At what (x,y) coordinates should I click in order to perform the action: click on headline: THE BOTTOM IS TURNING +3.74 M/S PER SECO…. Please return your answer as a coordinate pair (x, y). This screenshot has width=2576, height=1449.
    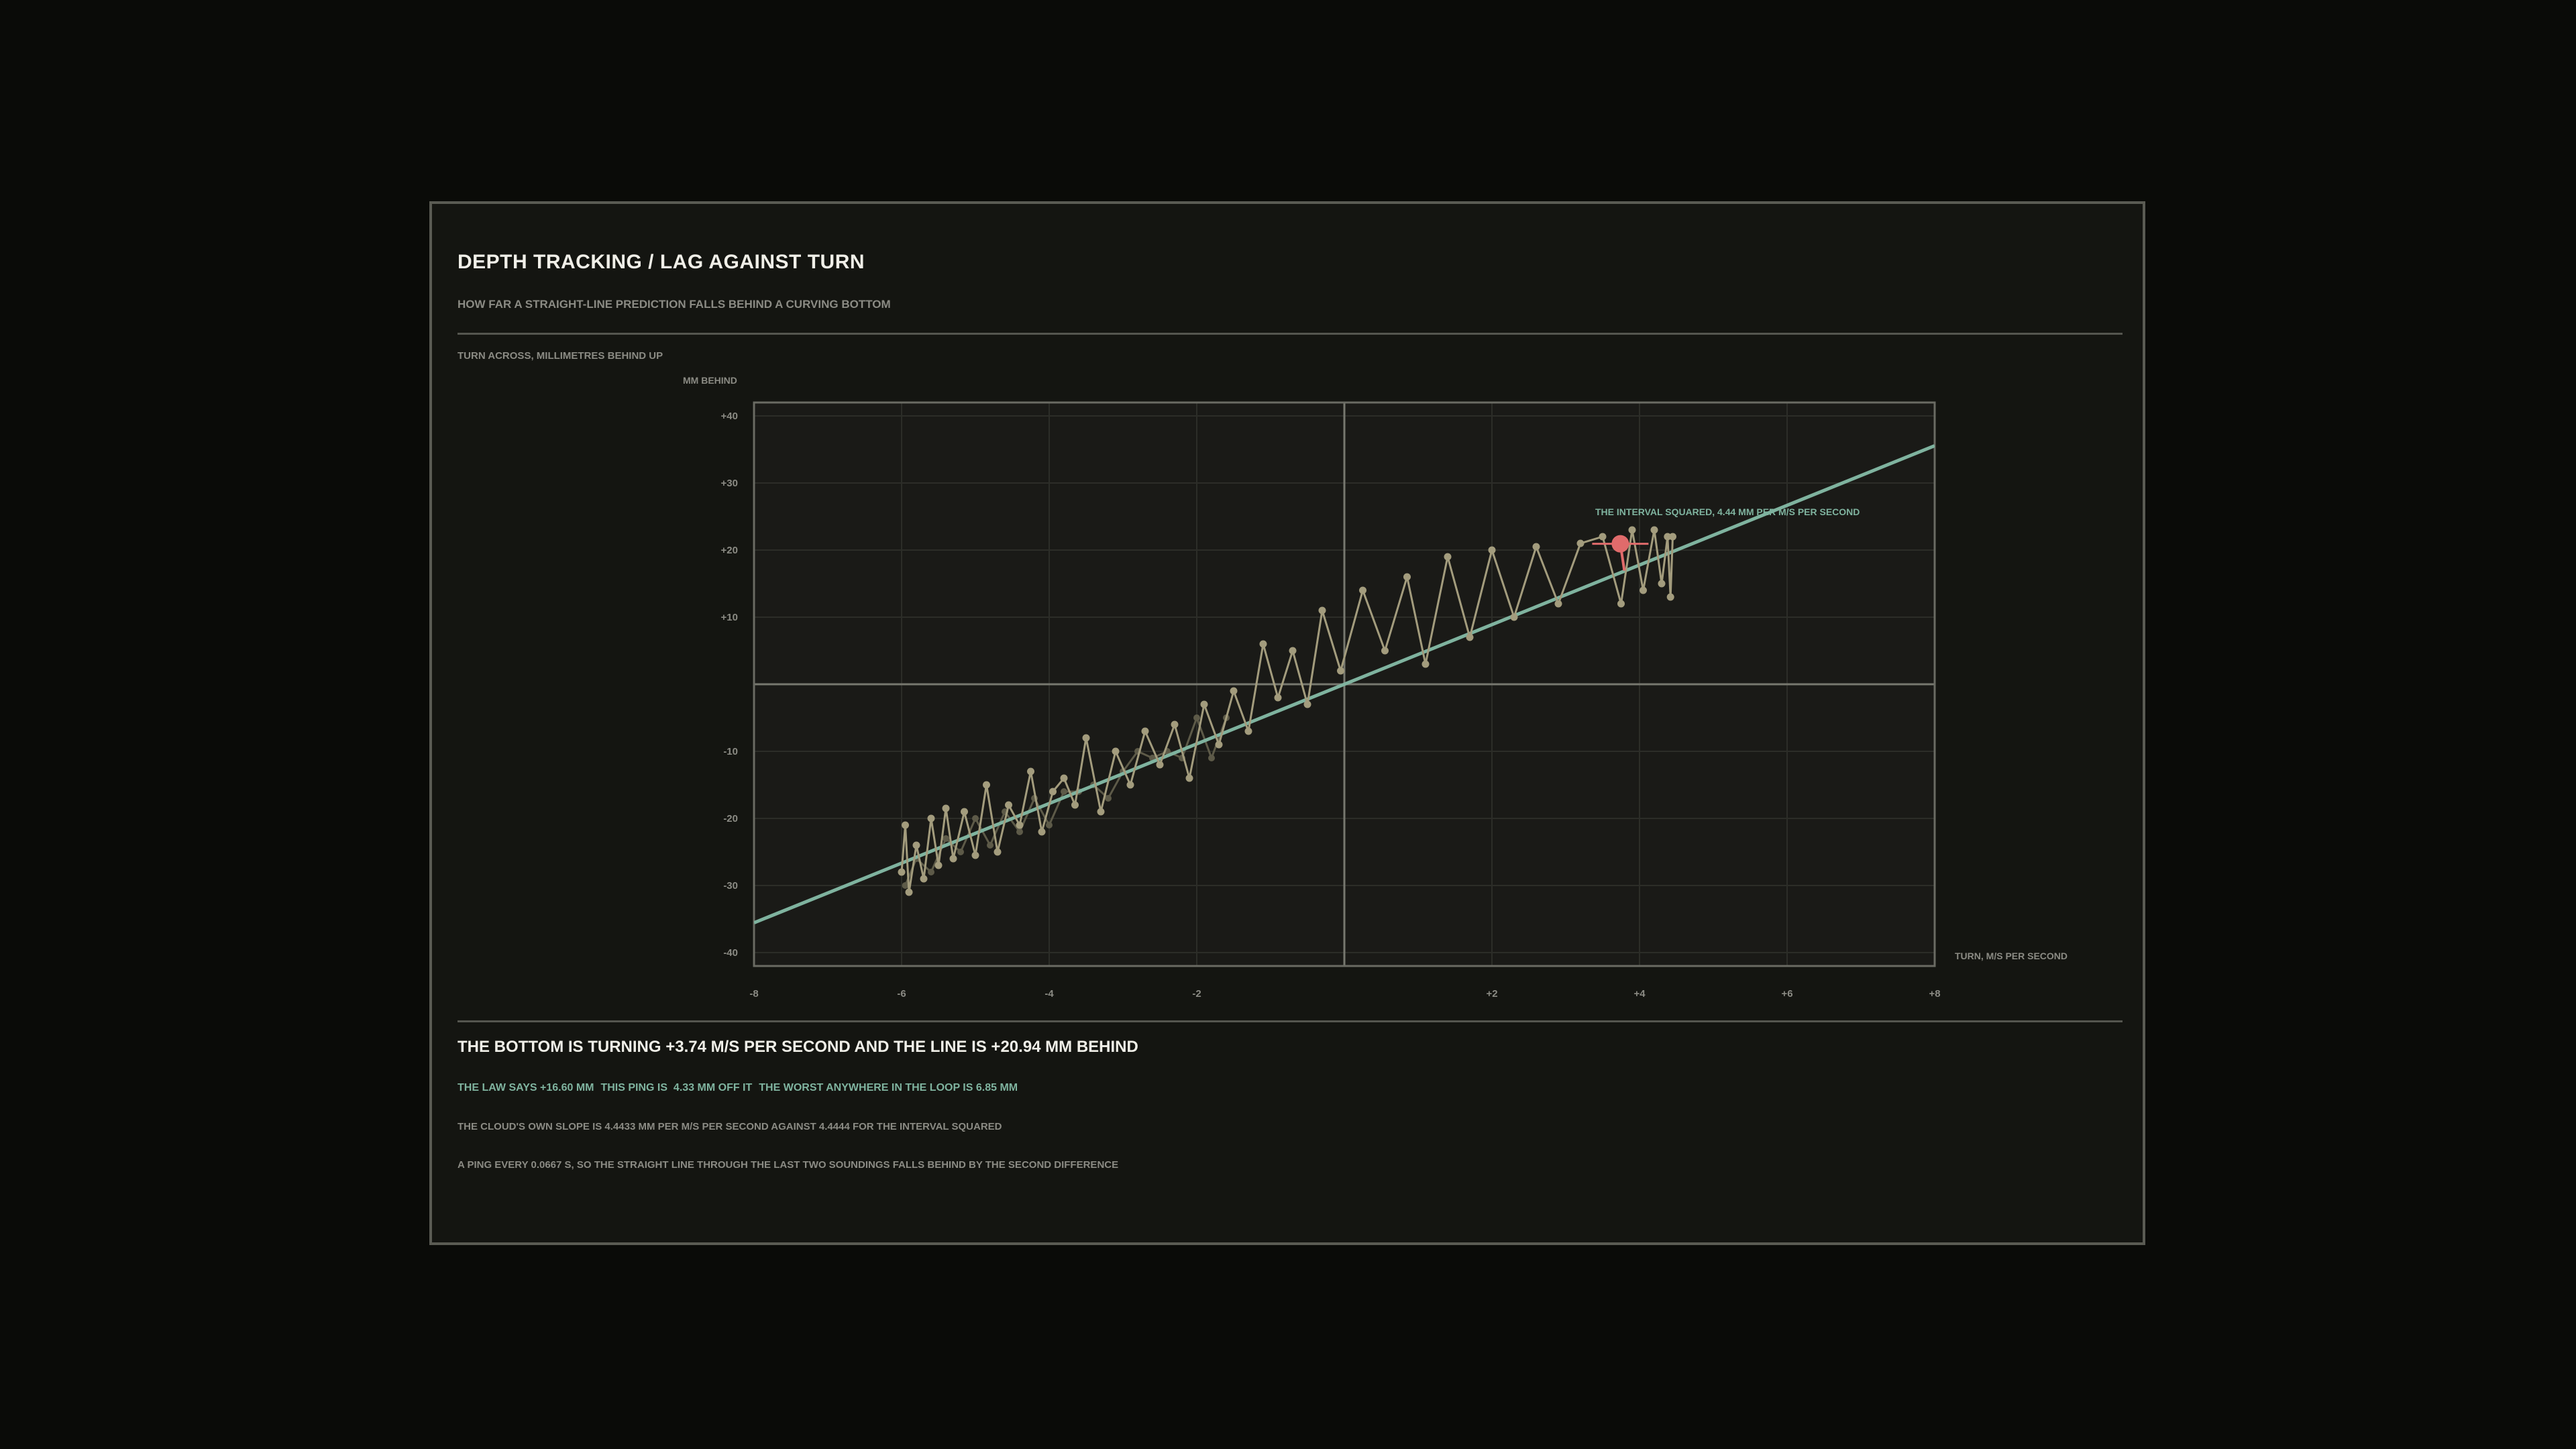
    Looking at the image, I should click on (798, 1047).